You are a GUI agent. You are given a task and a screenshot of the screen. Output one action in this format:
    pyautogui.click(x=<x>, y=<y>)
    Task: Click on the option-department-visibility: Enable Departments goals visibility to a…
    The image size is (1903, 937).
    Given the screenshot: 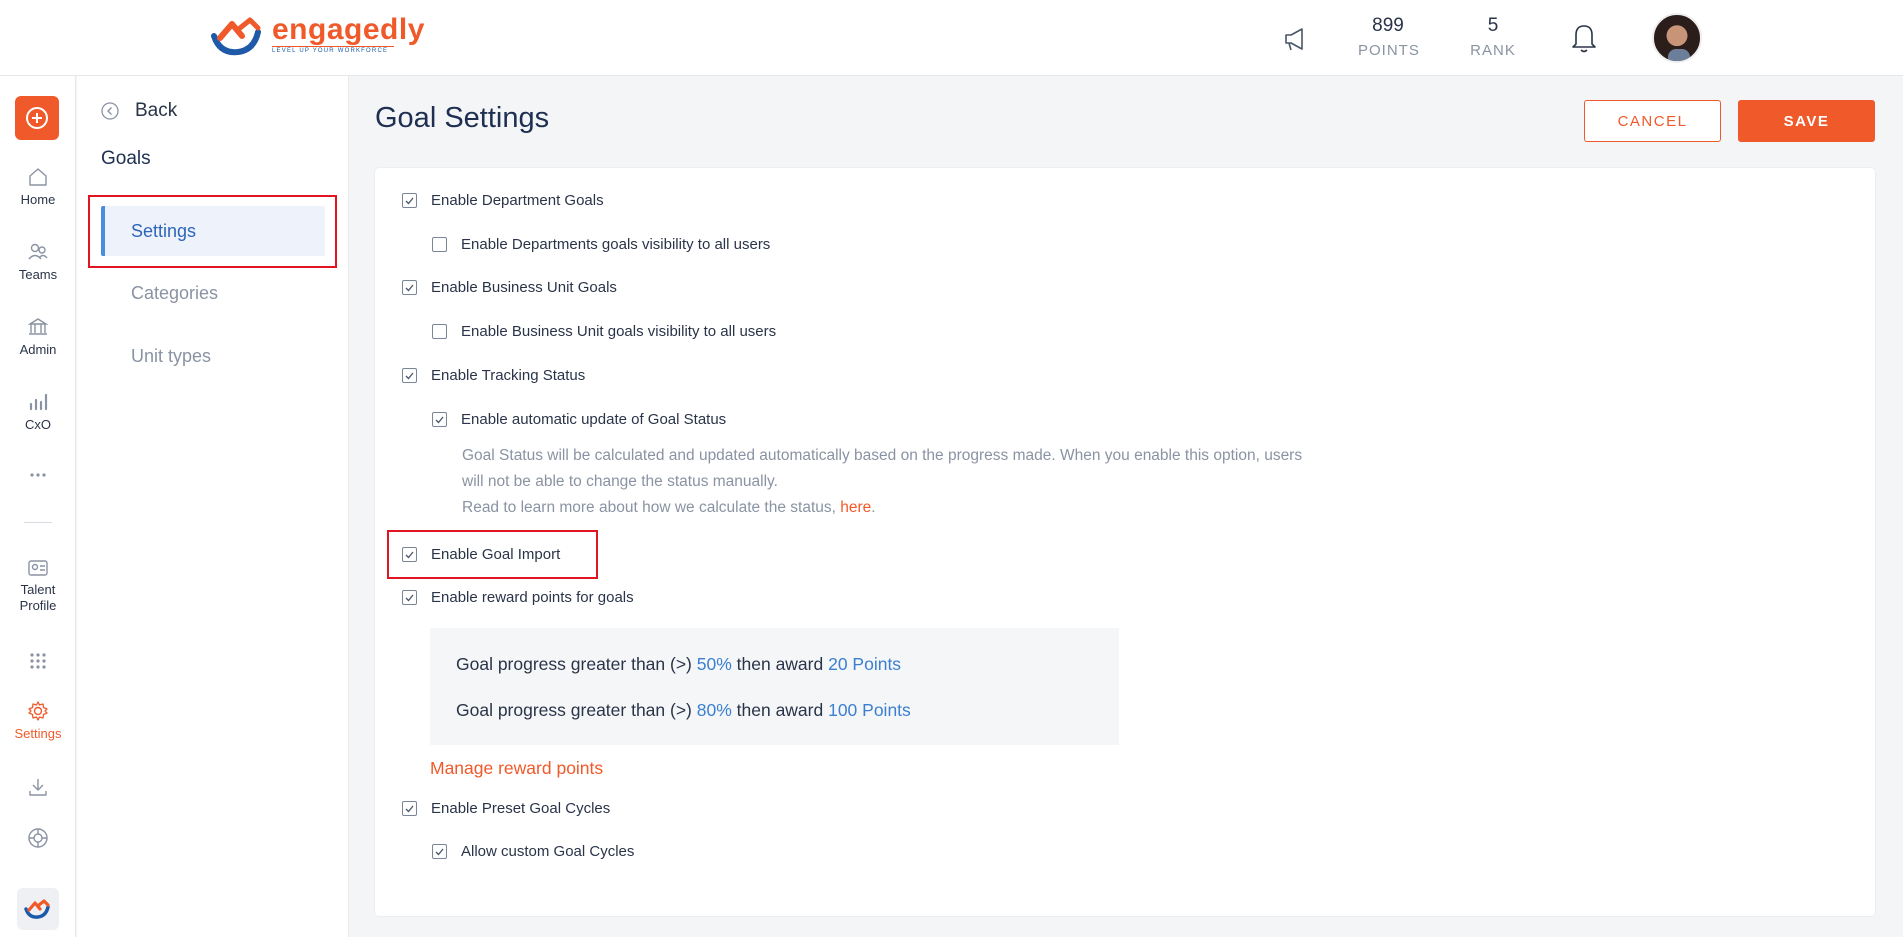 What is the action you would take?
    pyautogui.click(x=601, y=244)
    